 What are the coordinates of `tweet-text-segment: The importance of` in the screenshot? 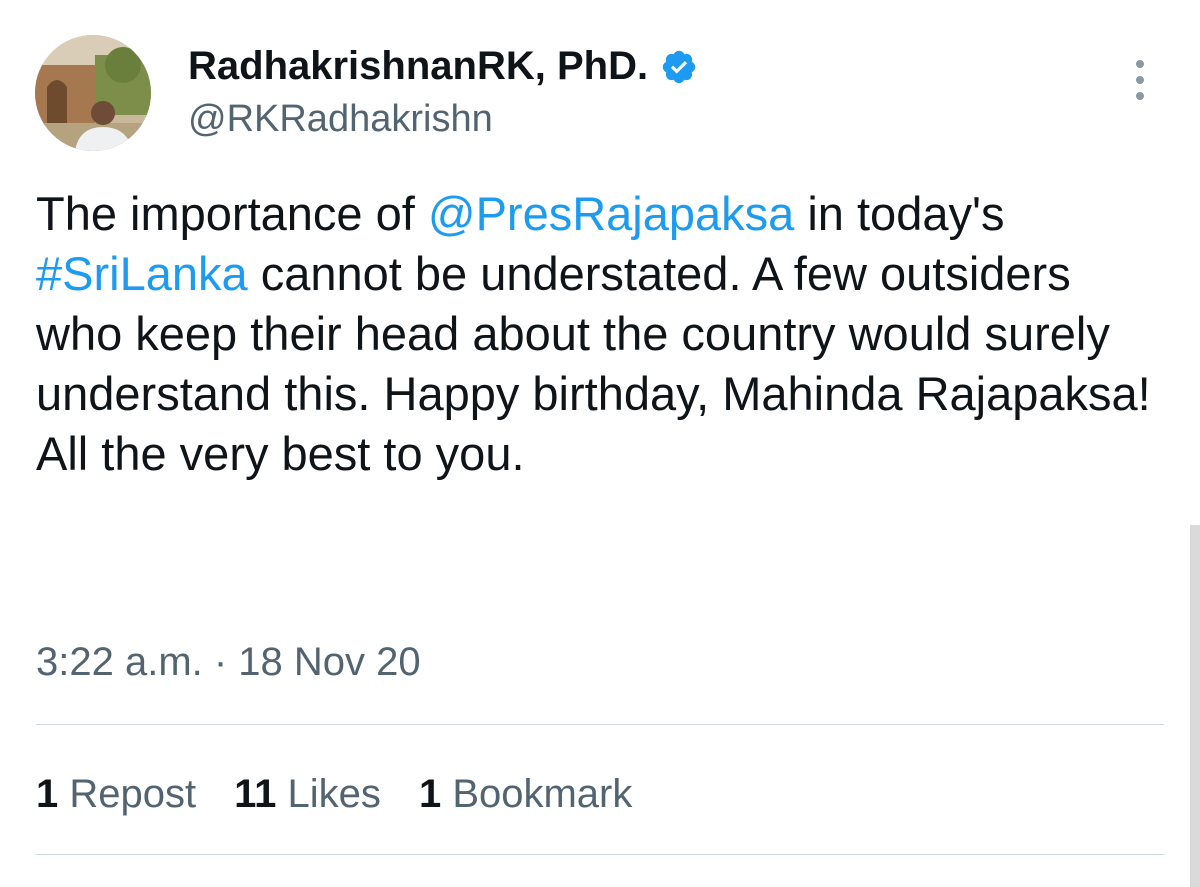 It's located at (232, 213).